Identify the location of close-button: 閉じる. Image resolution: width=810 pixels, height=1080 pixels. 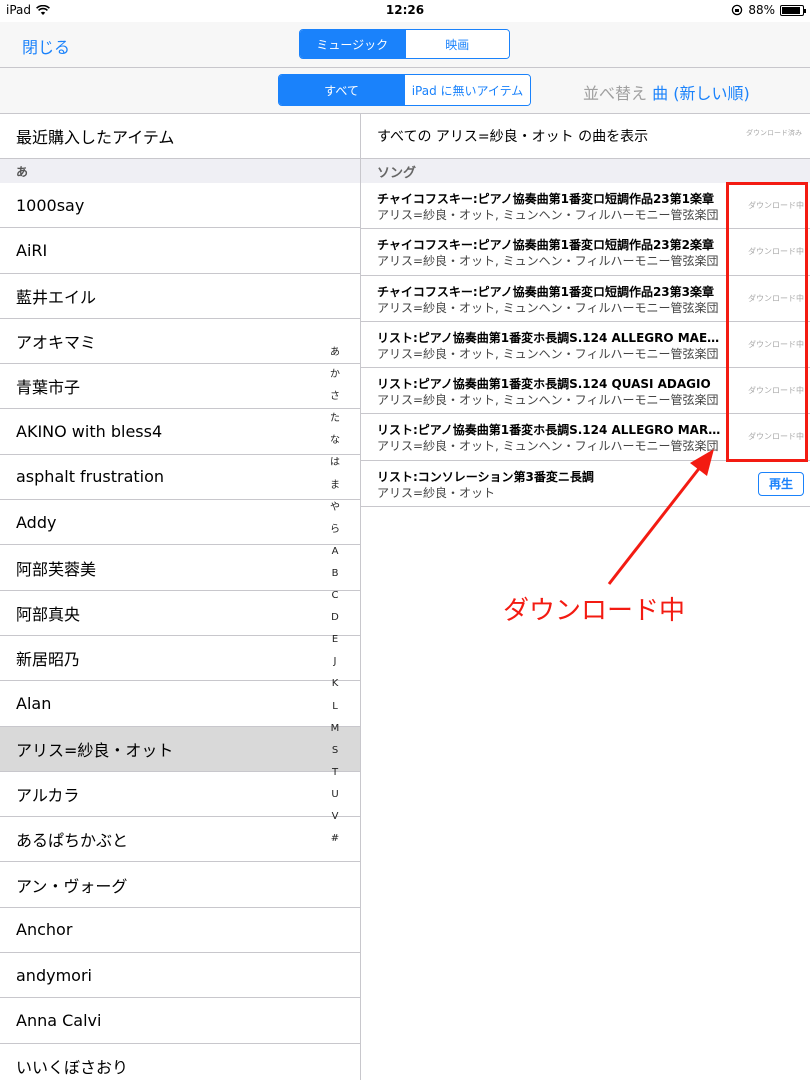
(46, 46).